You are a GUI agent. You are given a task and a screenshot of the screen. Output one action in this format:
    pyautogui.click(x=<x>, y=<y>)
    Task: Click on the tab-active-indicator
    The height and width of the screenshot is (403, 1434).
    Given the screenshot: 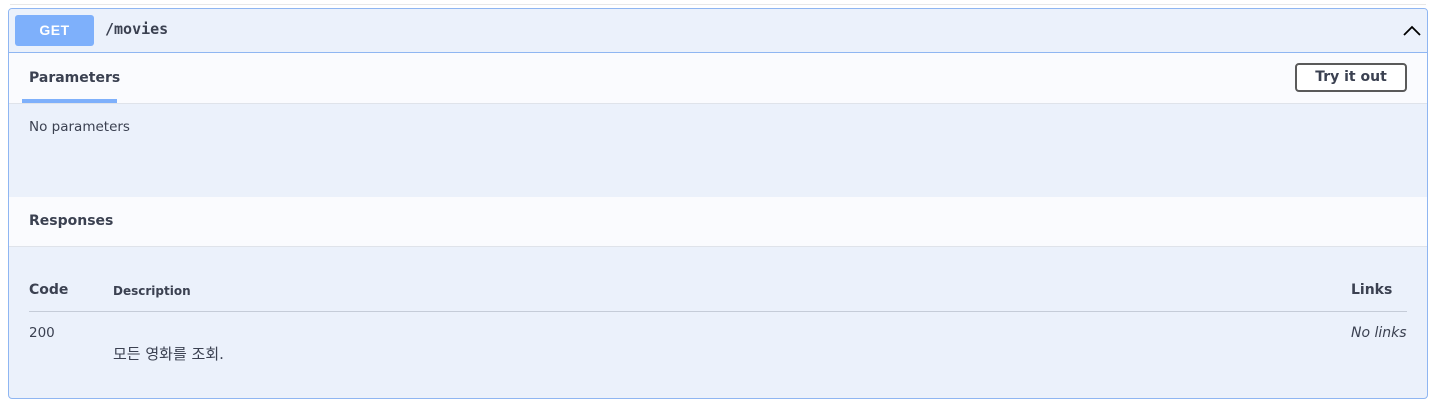 What is the action you would take?
    pyautogui.click(x=69, y=101)
    